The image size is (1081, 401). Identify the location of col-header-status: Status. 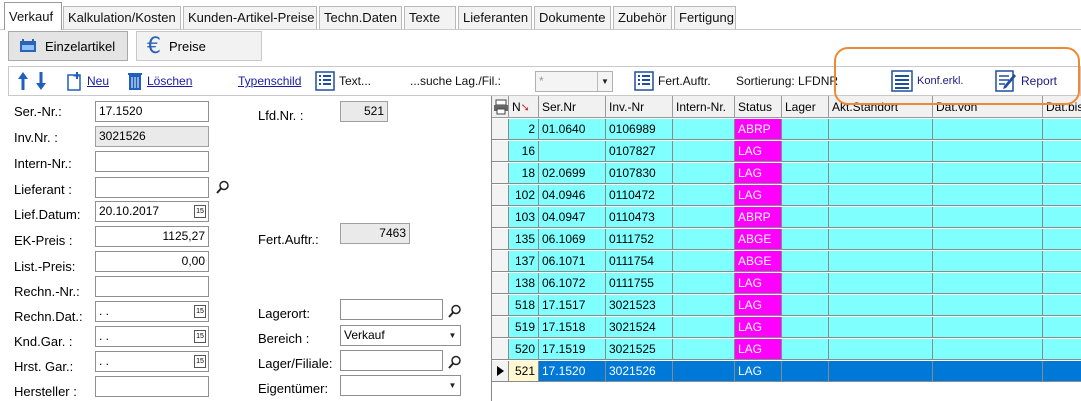
(758, 107).